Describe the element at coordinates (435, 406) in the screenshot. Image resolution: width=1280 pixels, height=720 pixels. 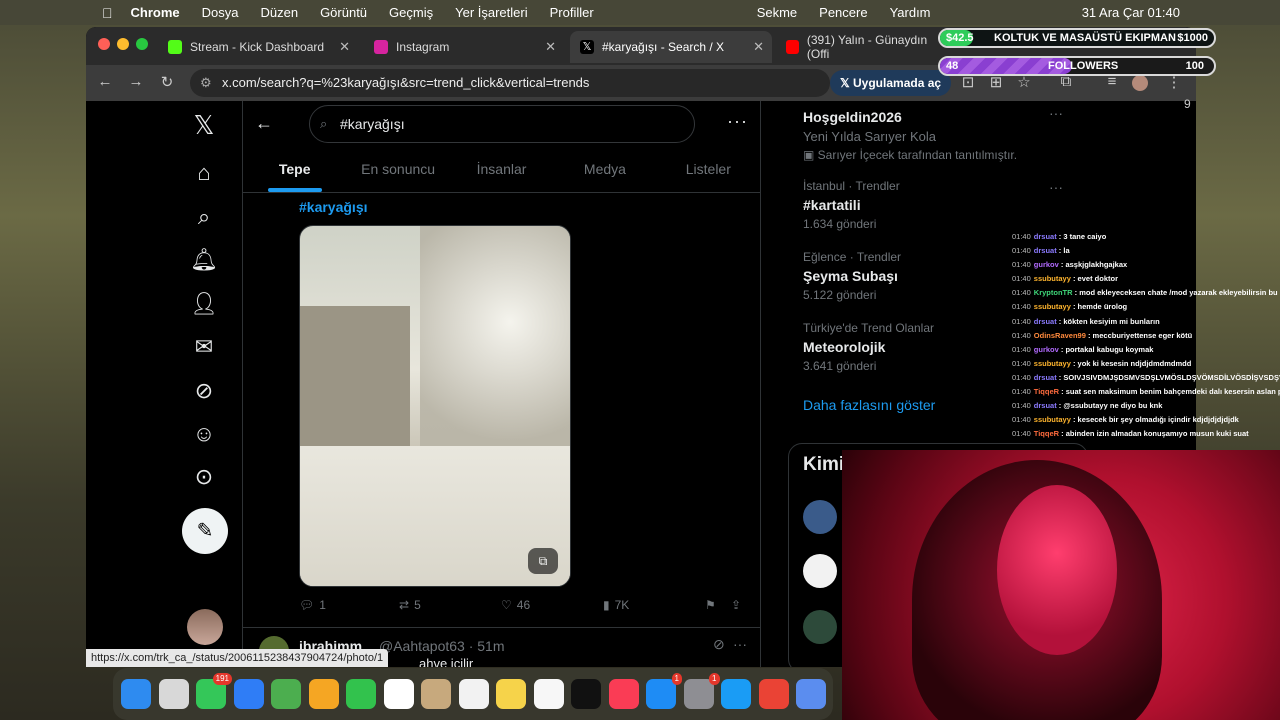
I see `tweet-snow-photo: ⧉` at that location.